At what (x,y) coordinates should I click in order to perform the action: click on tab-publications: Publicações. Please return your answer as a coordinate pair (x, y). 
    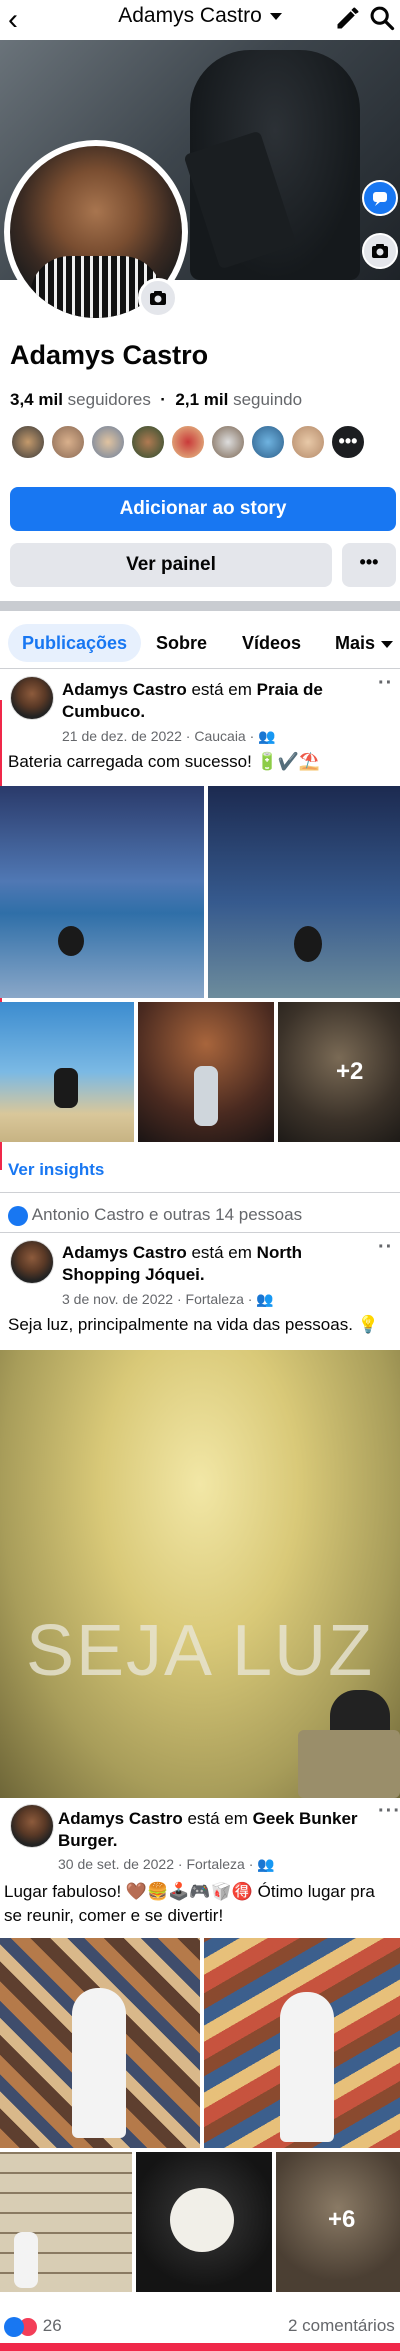
    Looking at the image, I should click on (75, 643).